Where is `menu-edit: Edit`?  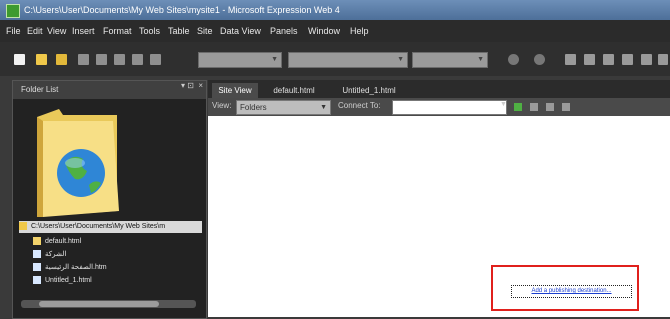
menu-edit: Edit is located at coordinates (35, 31).